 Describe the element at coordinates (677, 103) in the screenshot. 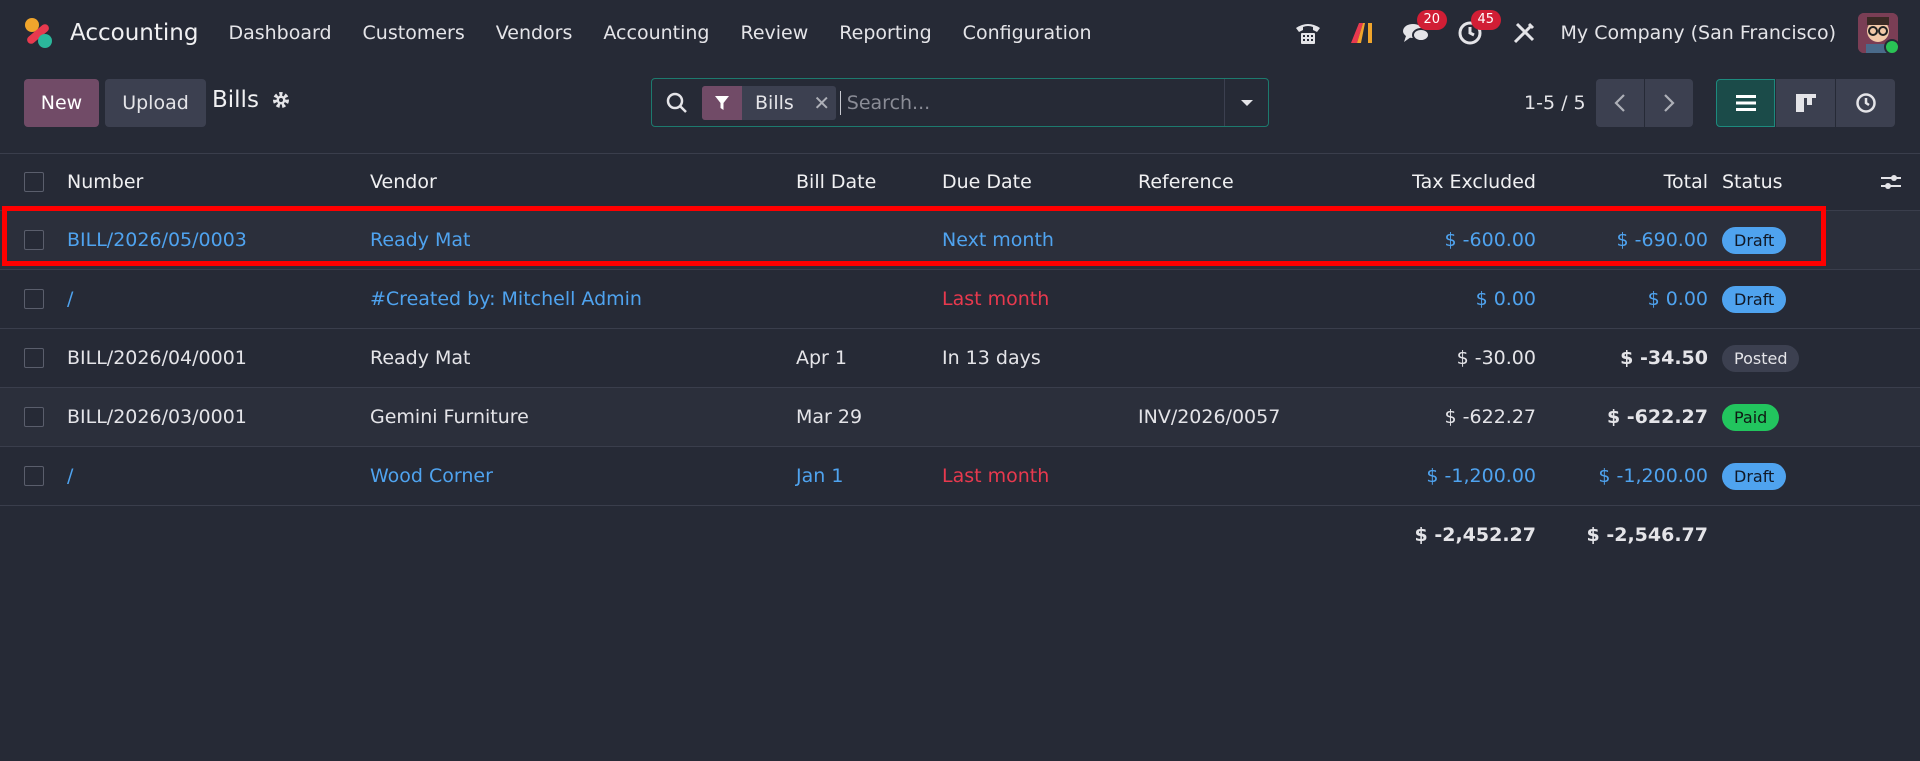

I see `search-icon` at that location.